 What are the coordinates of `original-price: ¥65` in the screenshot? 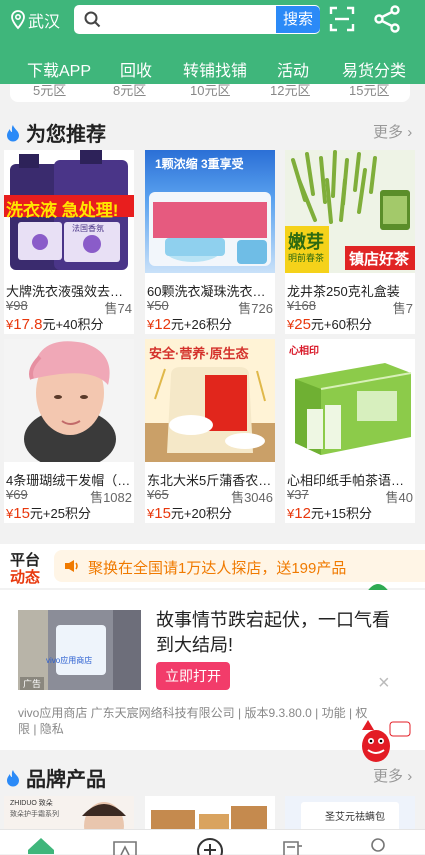 It's located at (158, 494).